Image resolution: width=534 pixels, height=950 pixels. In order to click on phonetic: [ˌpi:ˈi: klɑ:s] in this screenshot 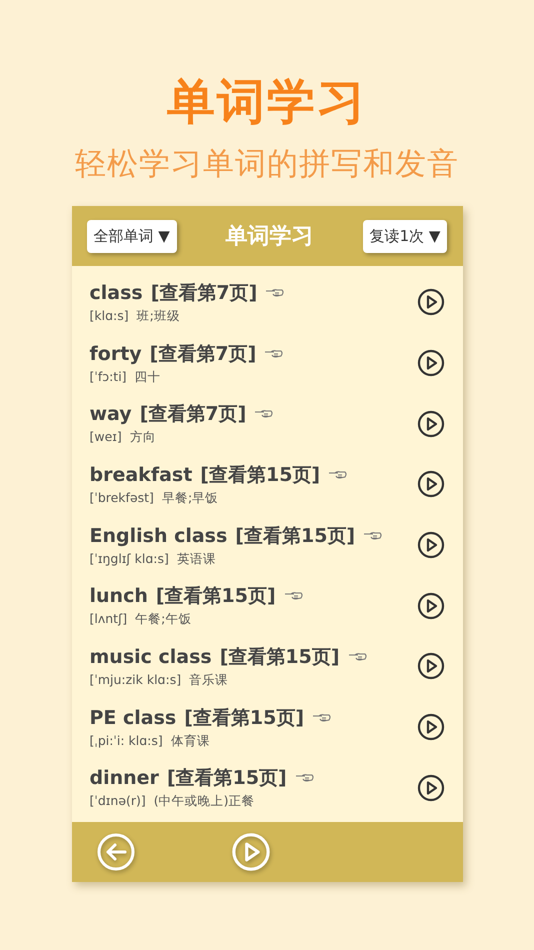, I will do `click(126, 741)`.